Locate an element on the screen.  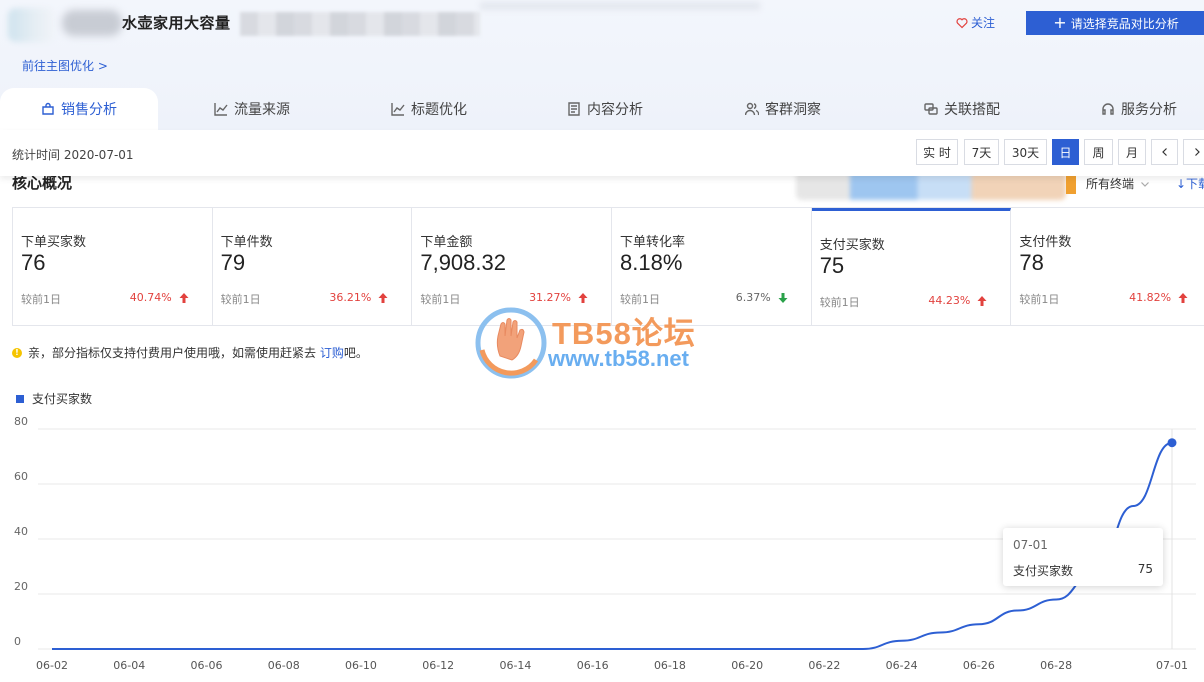
blurred-product-thumbnail is located at coordinates (31, 25).